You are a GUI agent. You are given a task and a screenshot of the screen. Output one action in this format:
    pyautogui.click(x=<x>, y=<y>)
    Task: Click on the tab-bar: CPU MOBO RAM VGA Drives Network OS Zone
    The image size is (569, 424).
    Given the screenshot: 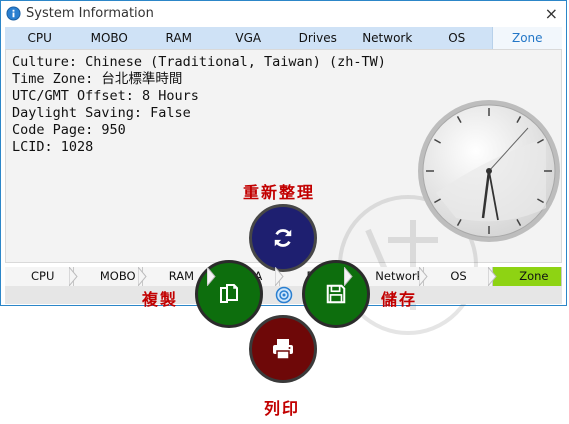 What is the action you would take?
    pyautogui.click(x=283, y=38)
    